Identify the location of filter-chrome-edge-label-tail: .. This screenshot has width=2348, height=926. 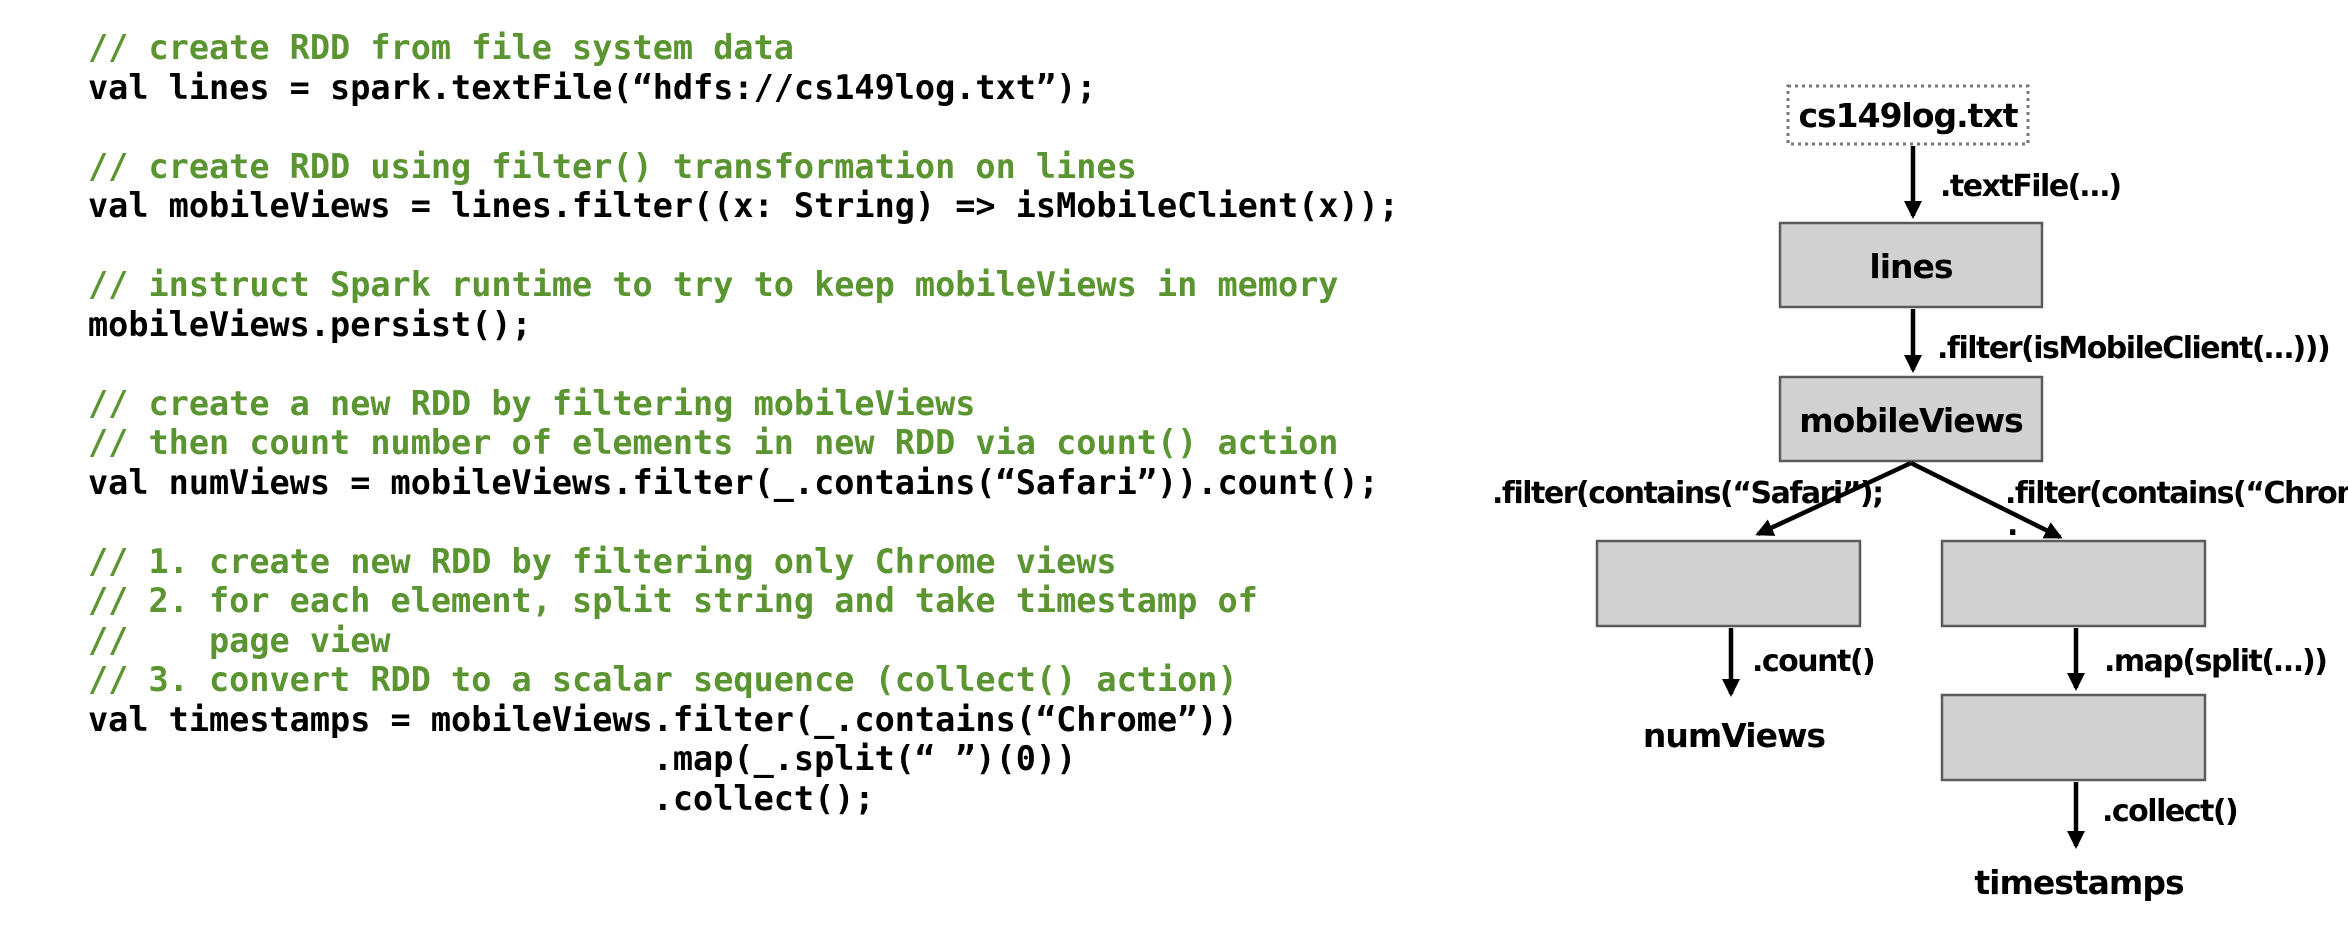
(2012, 525).